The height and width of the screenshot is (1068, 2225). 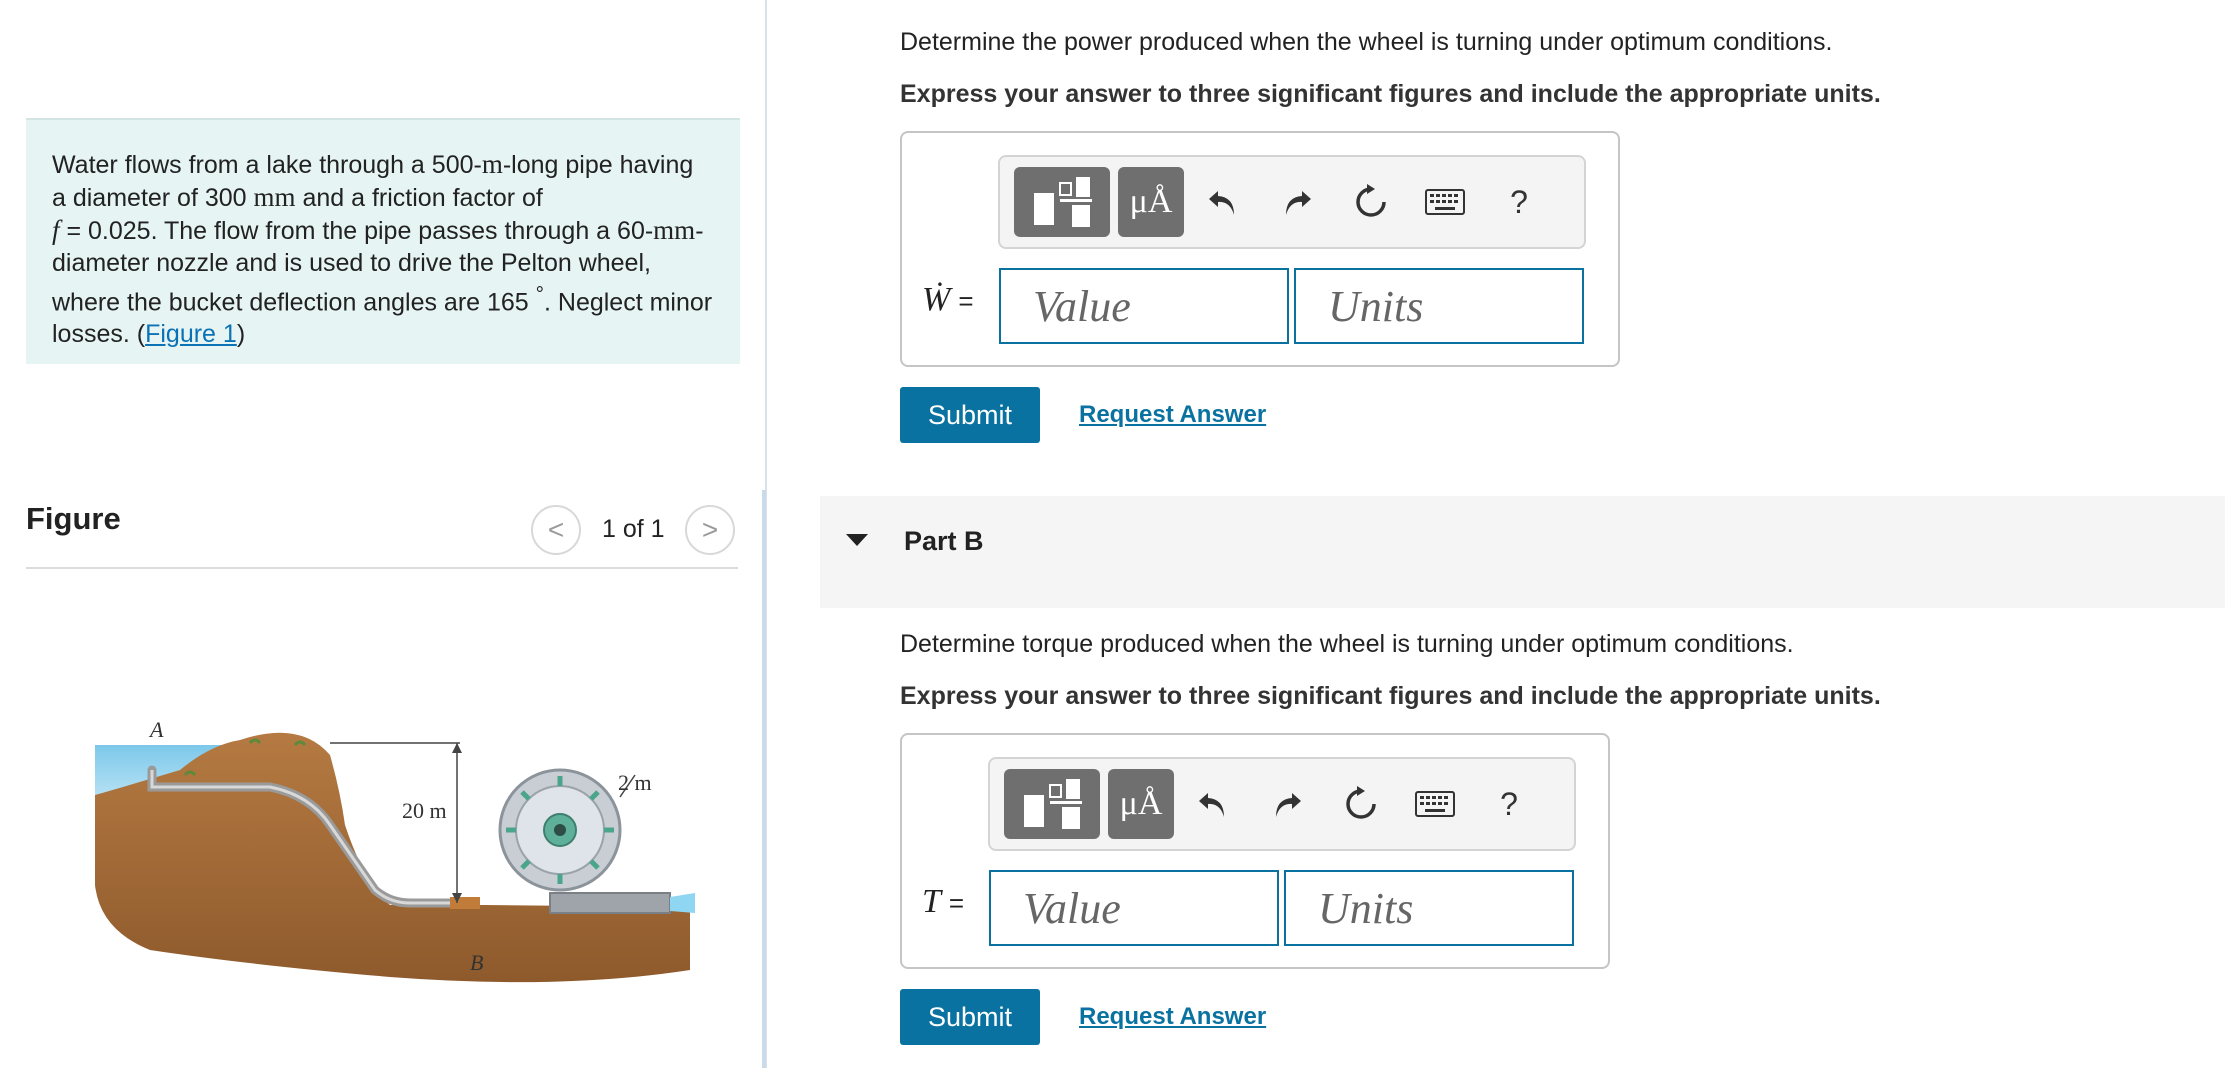 I want to click on part-b-submit-button: Submit, so click(x=970, y=1017).